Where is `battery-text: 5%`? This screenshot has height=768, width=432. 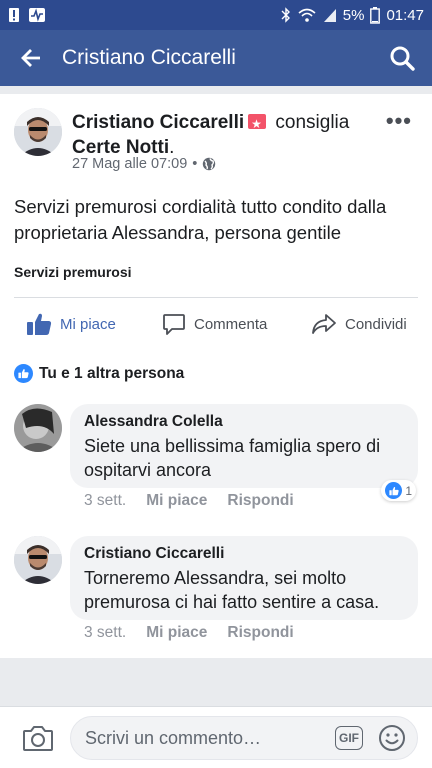 battery-text: 5% is located at coordinates (353, 15).